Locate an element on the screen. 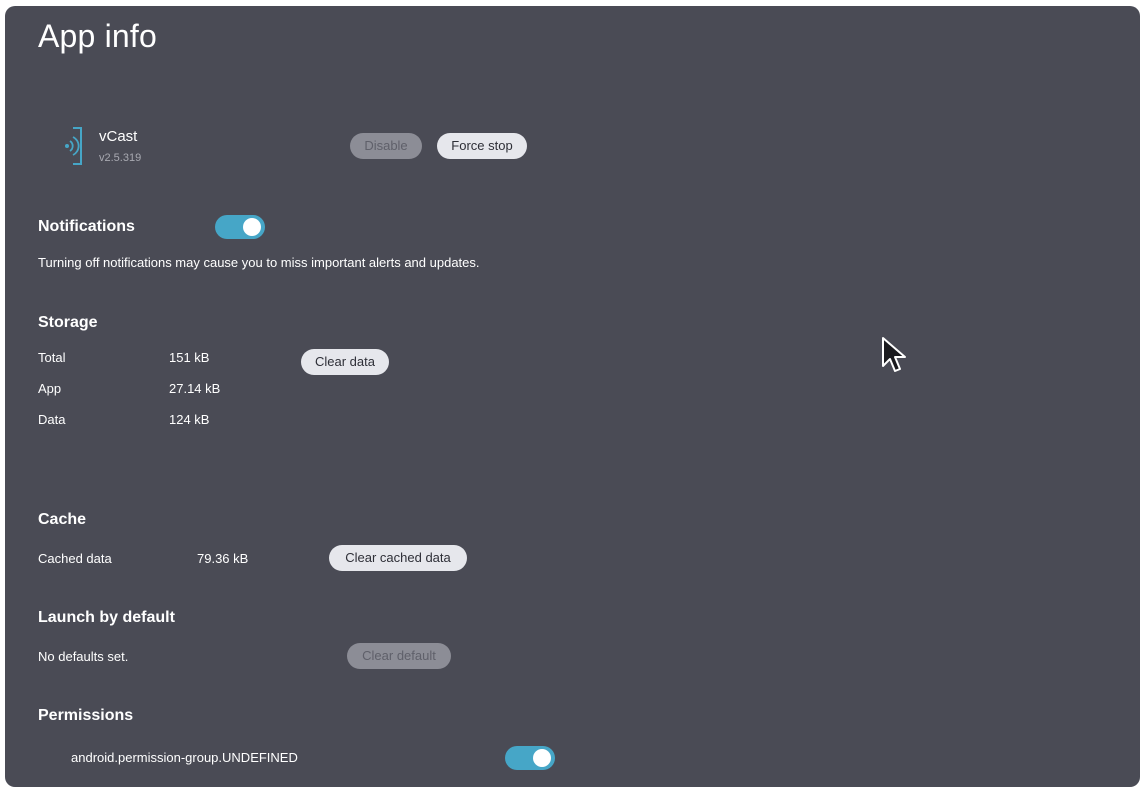 The image size is (1140, 787). launch-default-title: Launch by default is located at coordinates (106, 617).